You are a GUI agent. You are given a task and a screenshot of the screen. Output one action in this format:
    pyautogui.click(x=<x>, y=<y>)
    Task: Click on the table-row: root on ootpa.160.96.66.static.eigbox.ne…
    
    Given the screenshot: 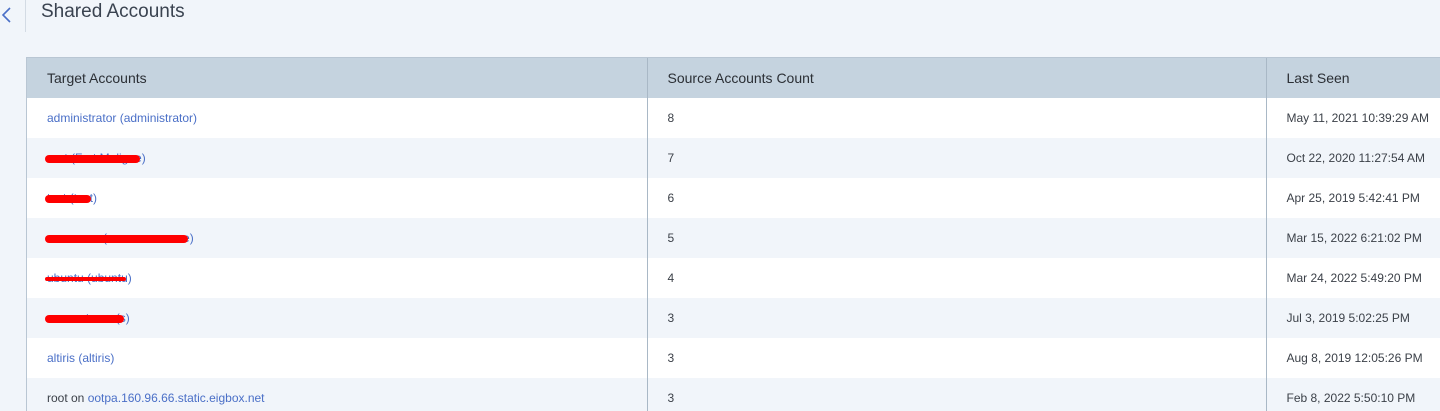 What is the action you would take?
    pyautogui.click(x=733, y=394)
    